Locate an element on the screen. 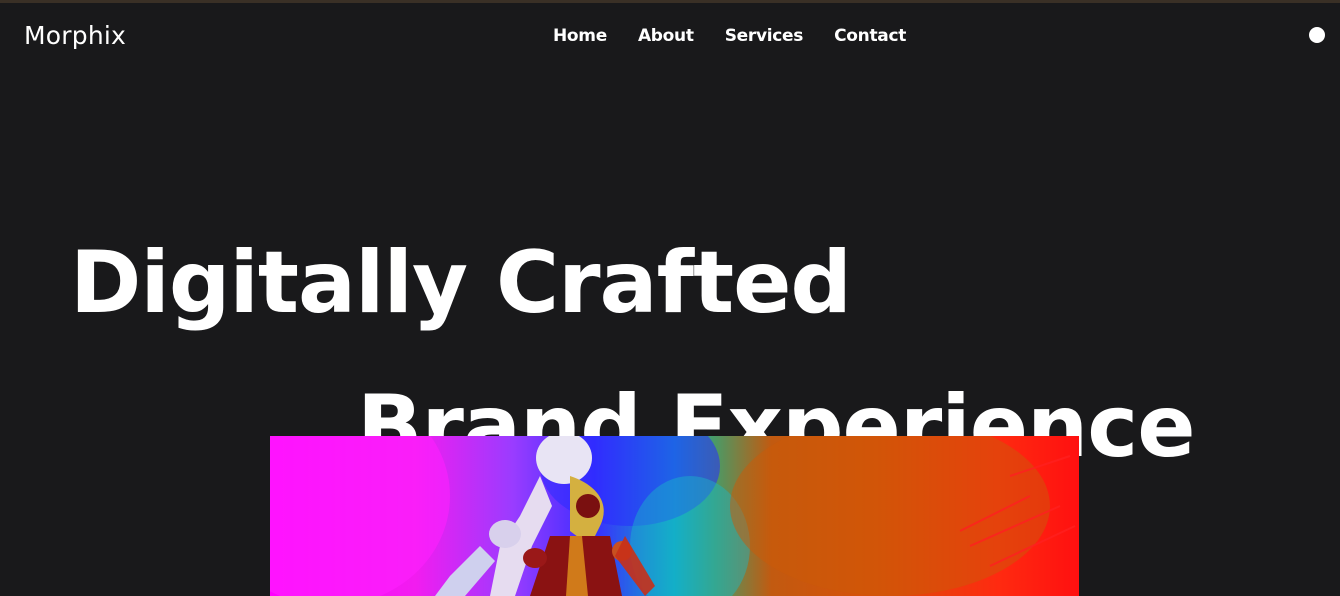  nav-link-contact: Contact is located at coordinates (870, 36).